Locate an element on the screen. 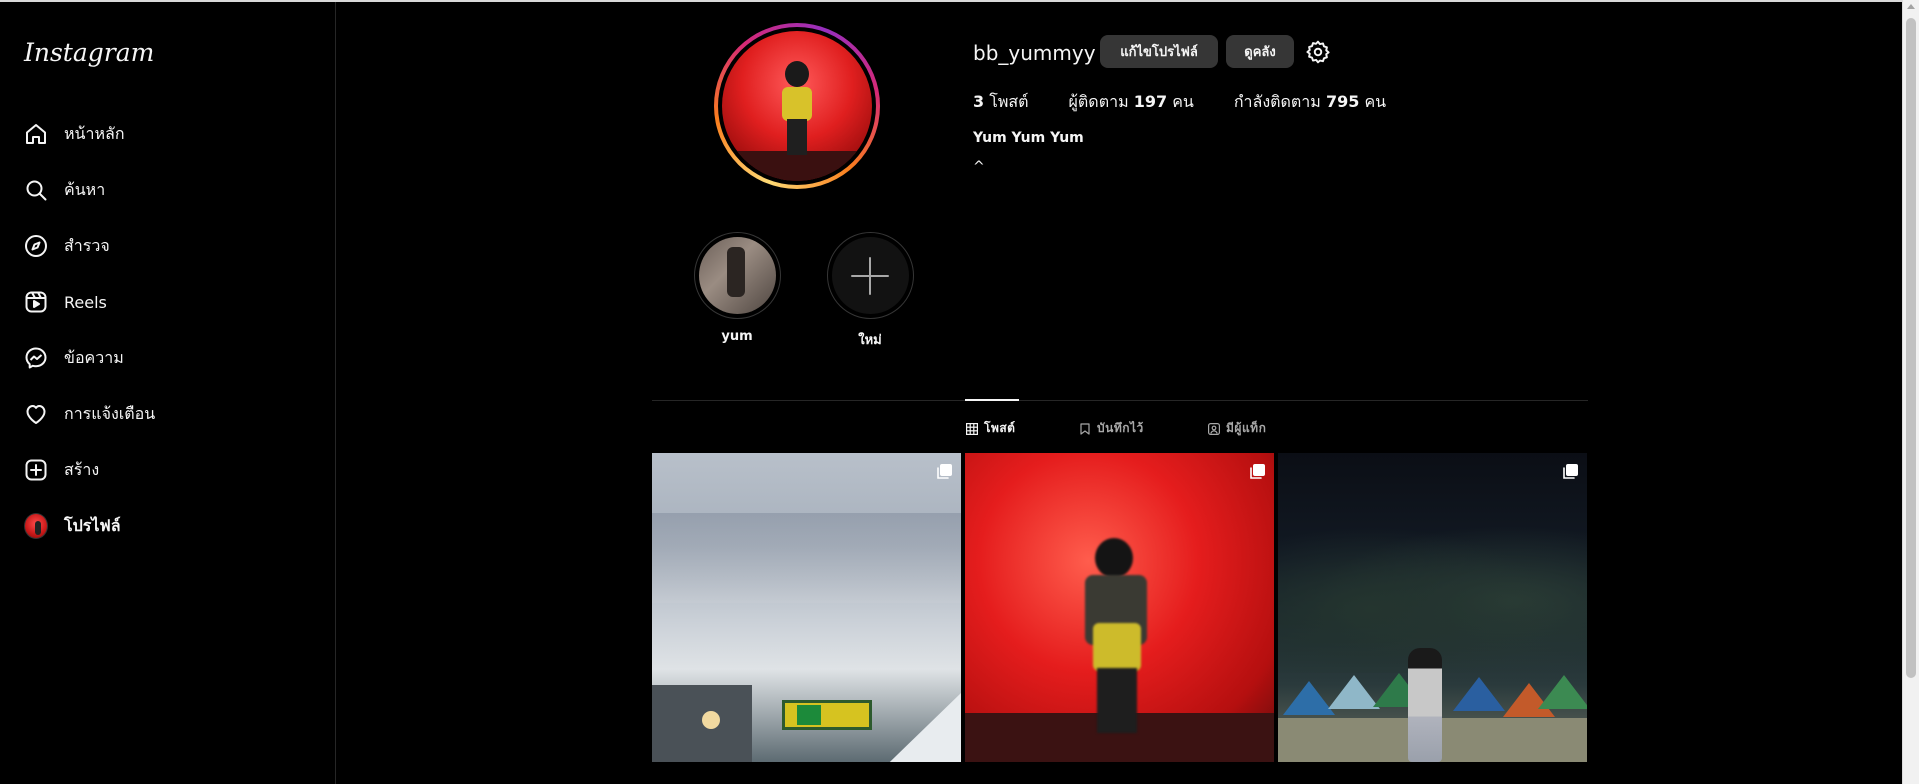 Image resolution: width=1919 pixels, height=784 pixels. heart-icon is located at coordinates (36, 414).